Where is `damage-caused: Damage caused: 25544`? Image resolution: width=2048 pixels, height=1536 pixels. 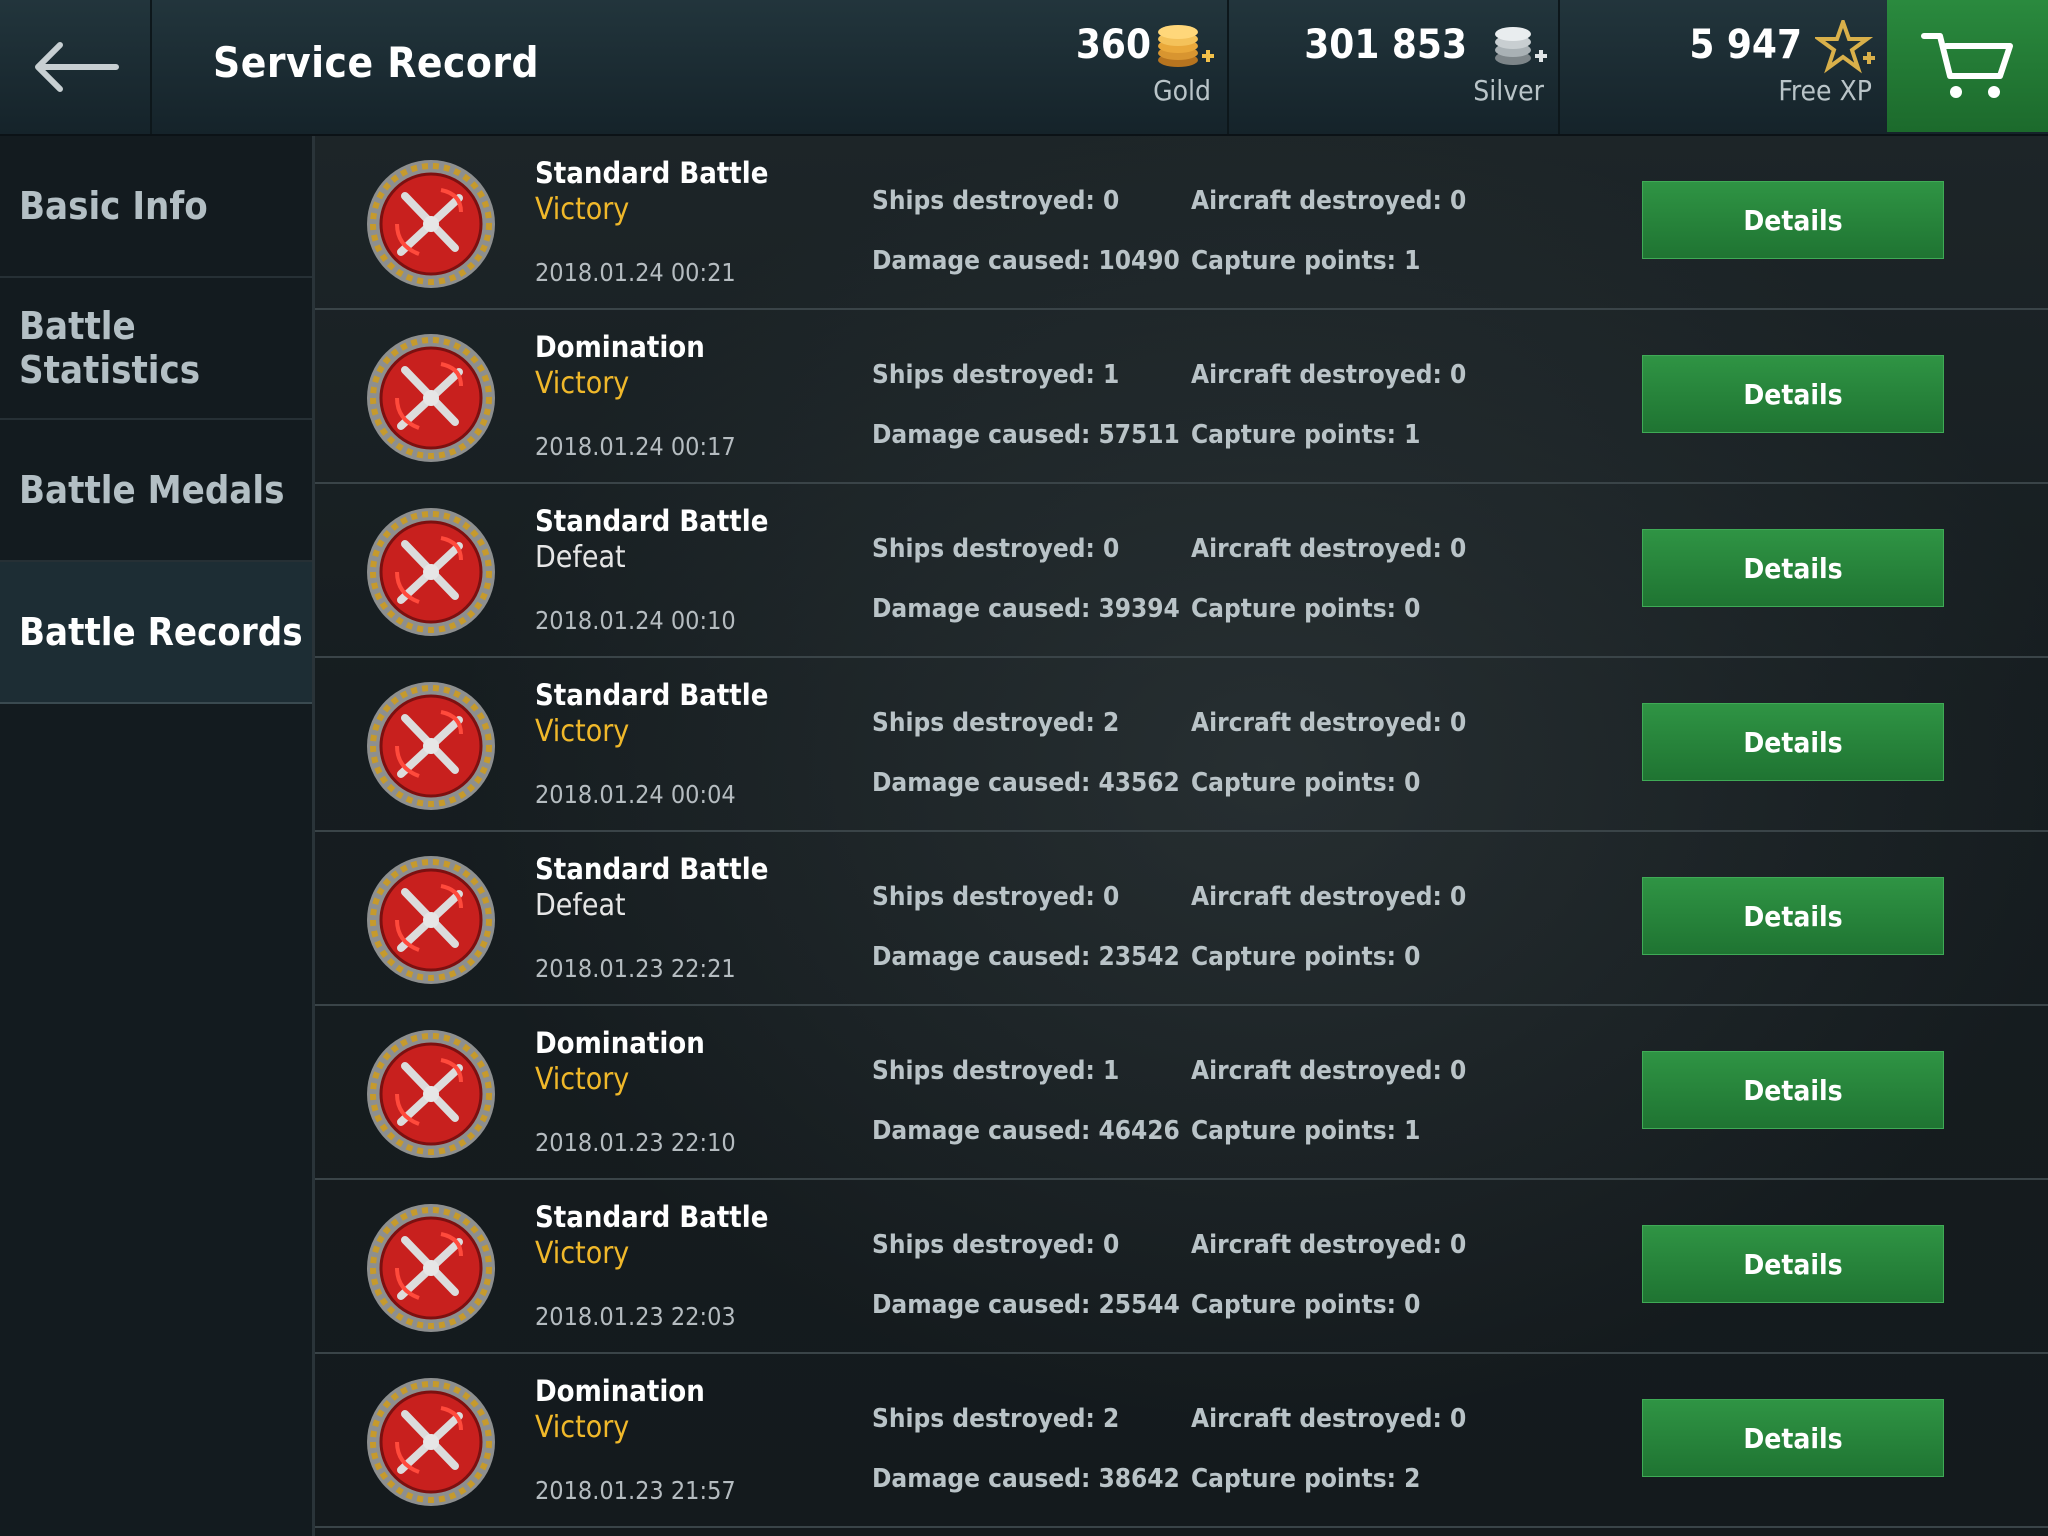
damage-caused: Damage caused: 25544 is located at coordinates (1026, 1305).